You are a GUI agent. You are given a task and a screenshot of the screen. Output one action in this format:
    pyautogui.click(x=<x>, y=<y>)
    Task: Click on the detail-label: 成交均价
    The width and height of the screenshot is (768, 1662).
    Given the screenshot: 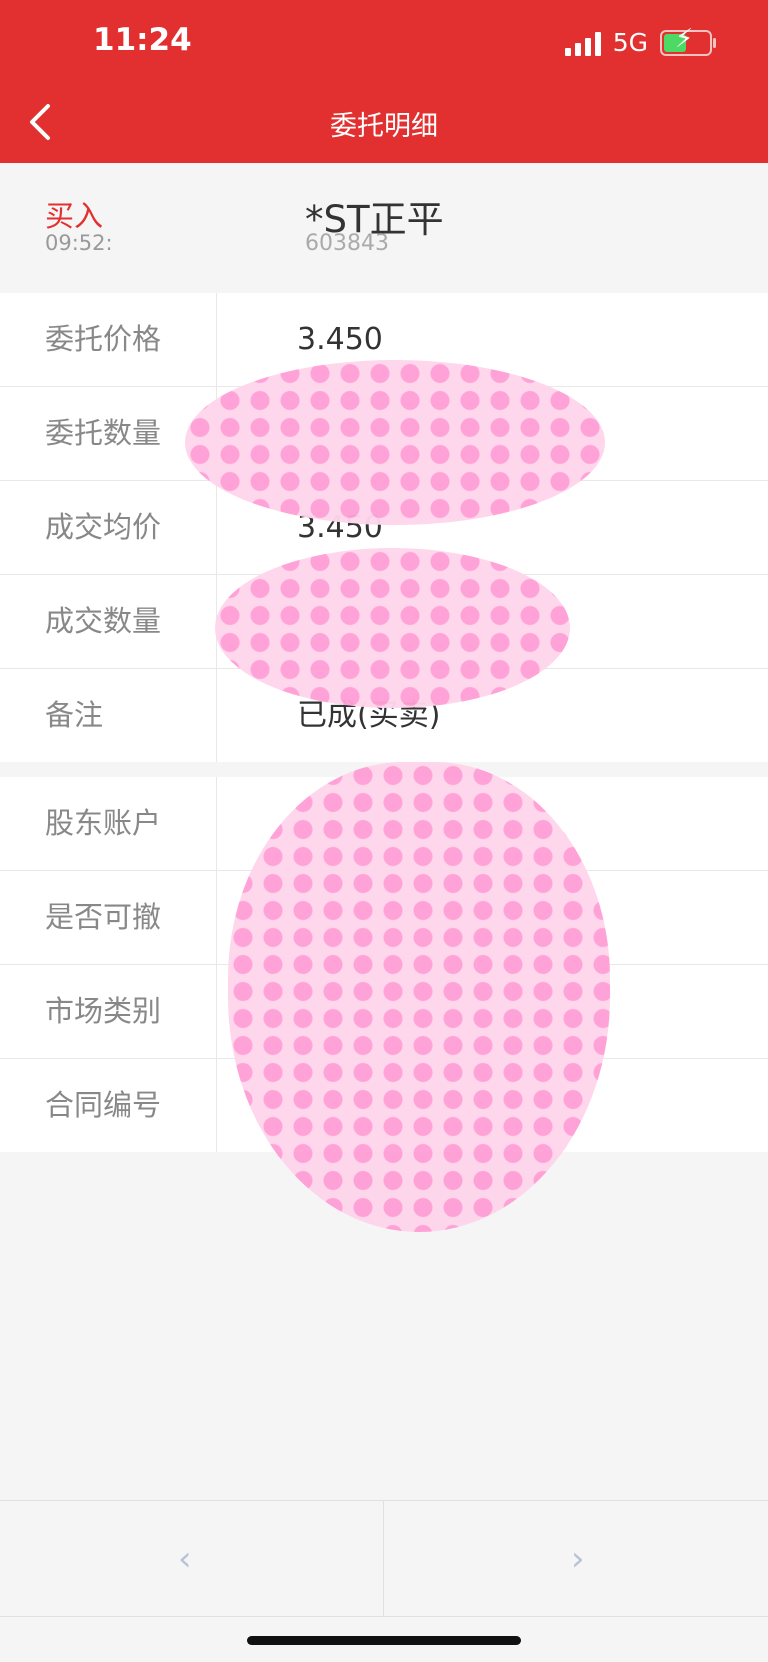 What is the action you would take?
    pyautogui.click(x=103, y=527)
    